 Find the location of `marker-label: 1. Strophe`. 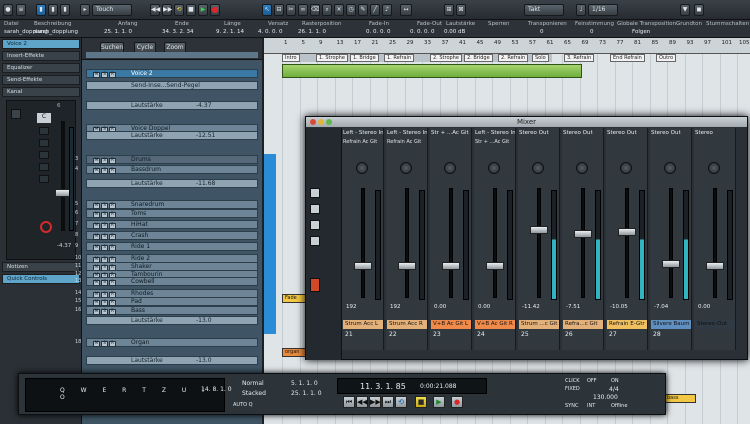

marker-label: 1. Strophe is located at coordinates (332, 58).